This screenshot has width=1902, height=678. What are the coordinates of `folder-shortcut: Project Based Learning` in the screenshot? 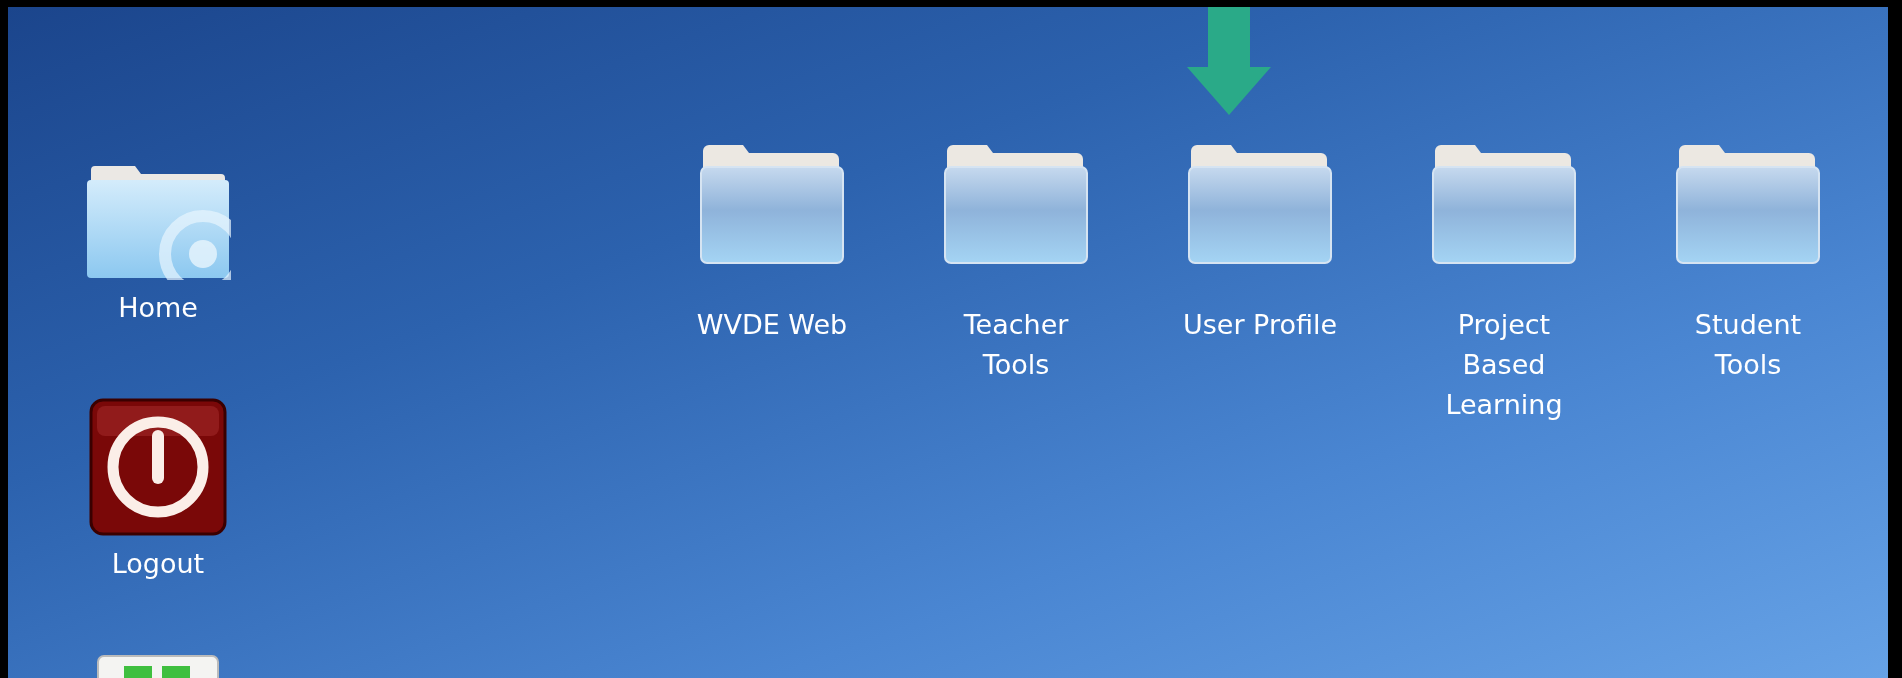 It's located at (1504, 284).